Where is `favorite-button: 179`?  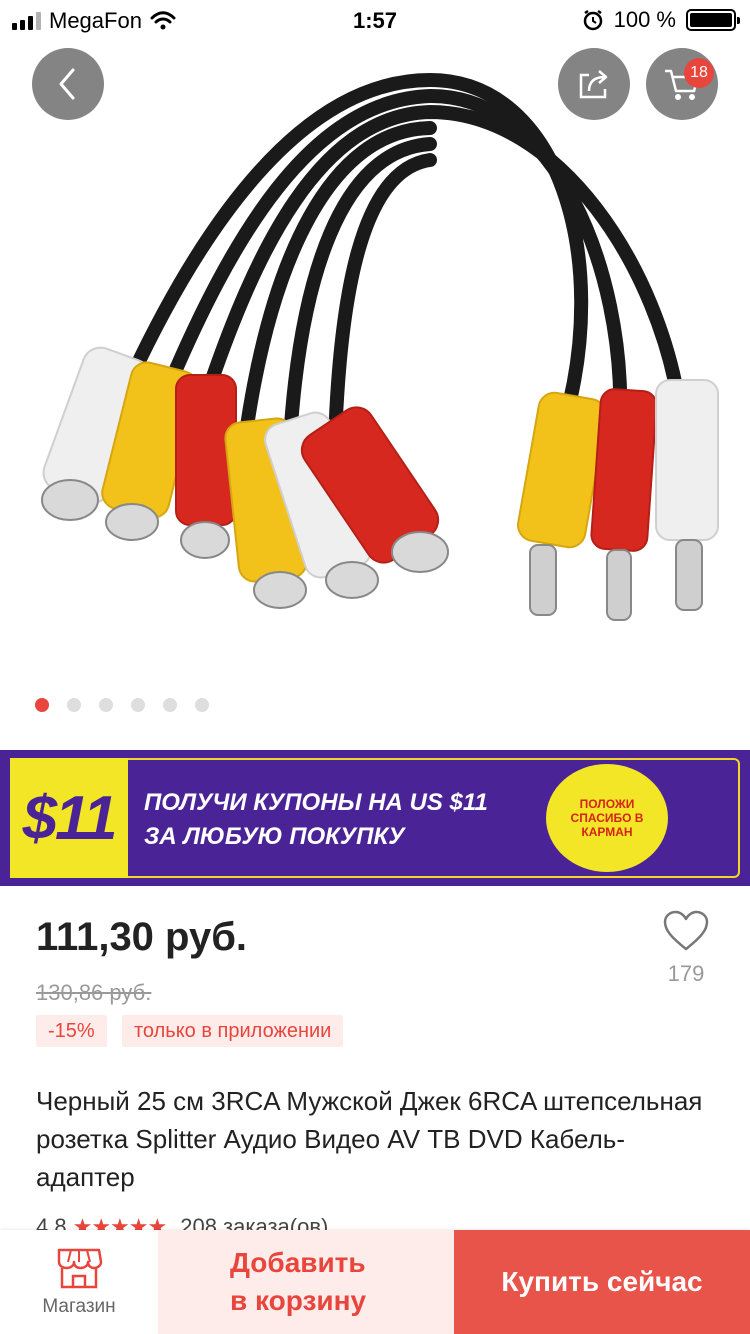
favorite-button: 179 is located at coordinates (686, 948).